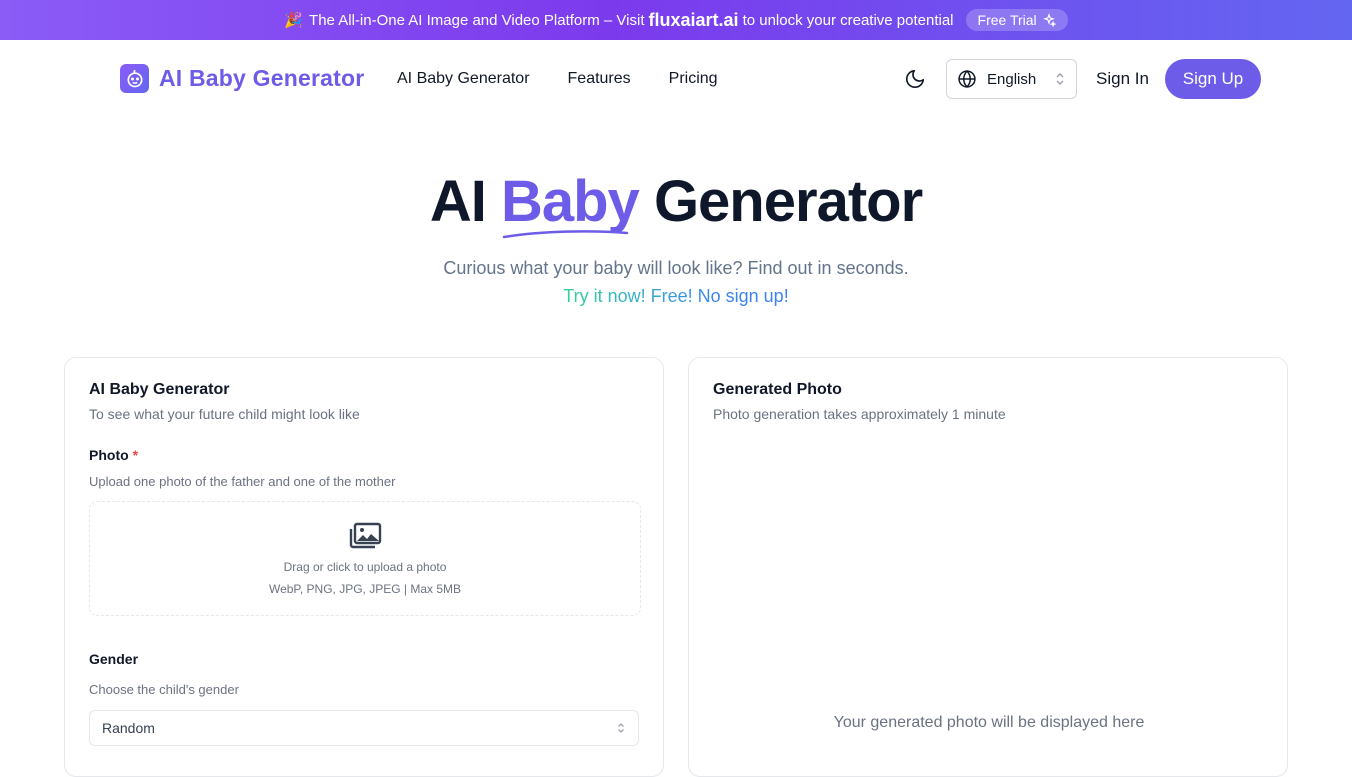 Image resolution: width=1352 pixels, height=777 pixels. What do you see at coordinates (109, 455) in the screenshot?
I see `photo-label-text: Photo` at bounding box center [109, 455].